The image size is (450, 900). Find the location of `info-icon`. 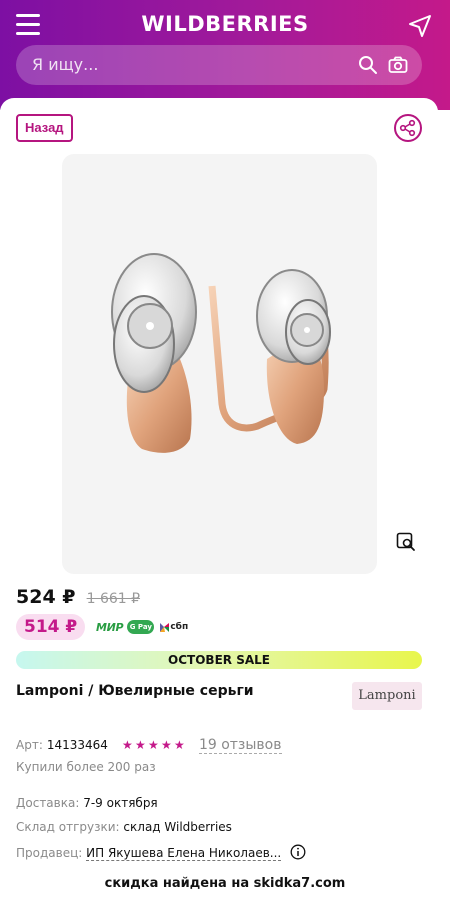

info-icon is located at coordinates (298, 852).